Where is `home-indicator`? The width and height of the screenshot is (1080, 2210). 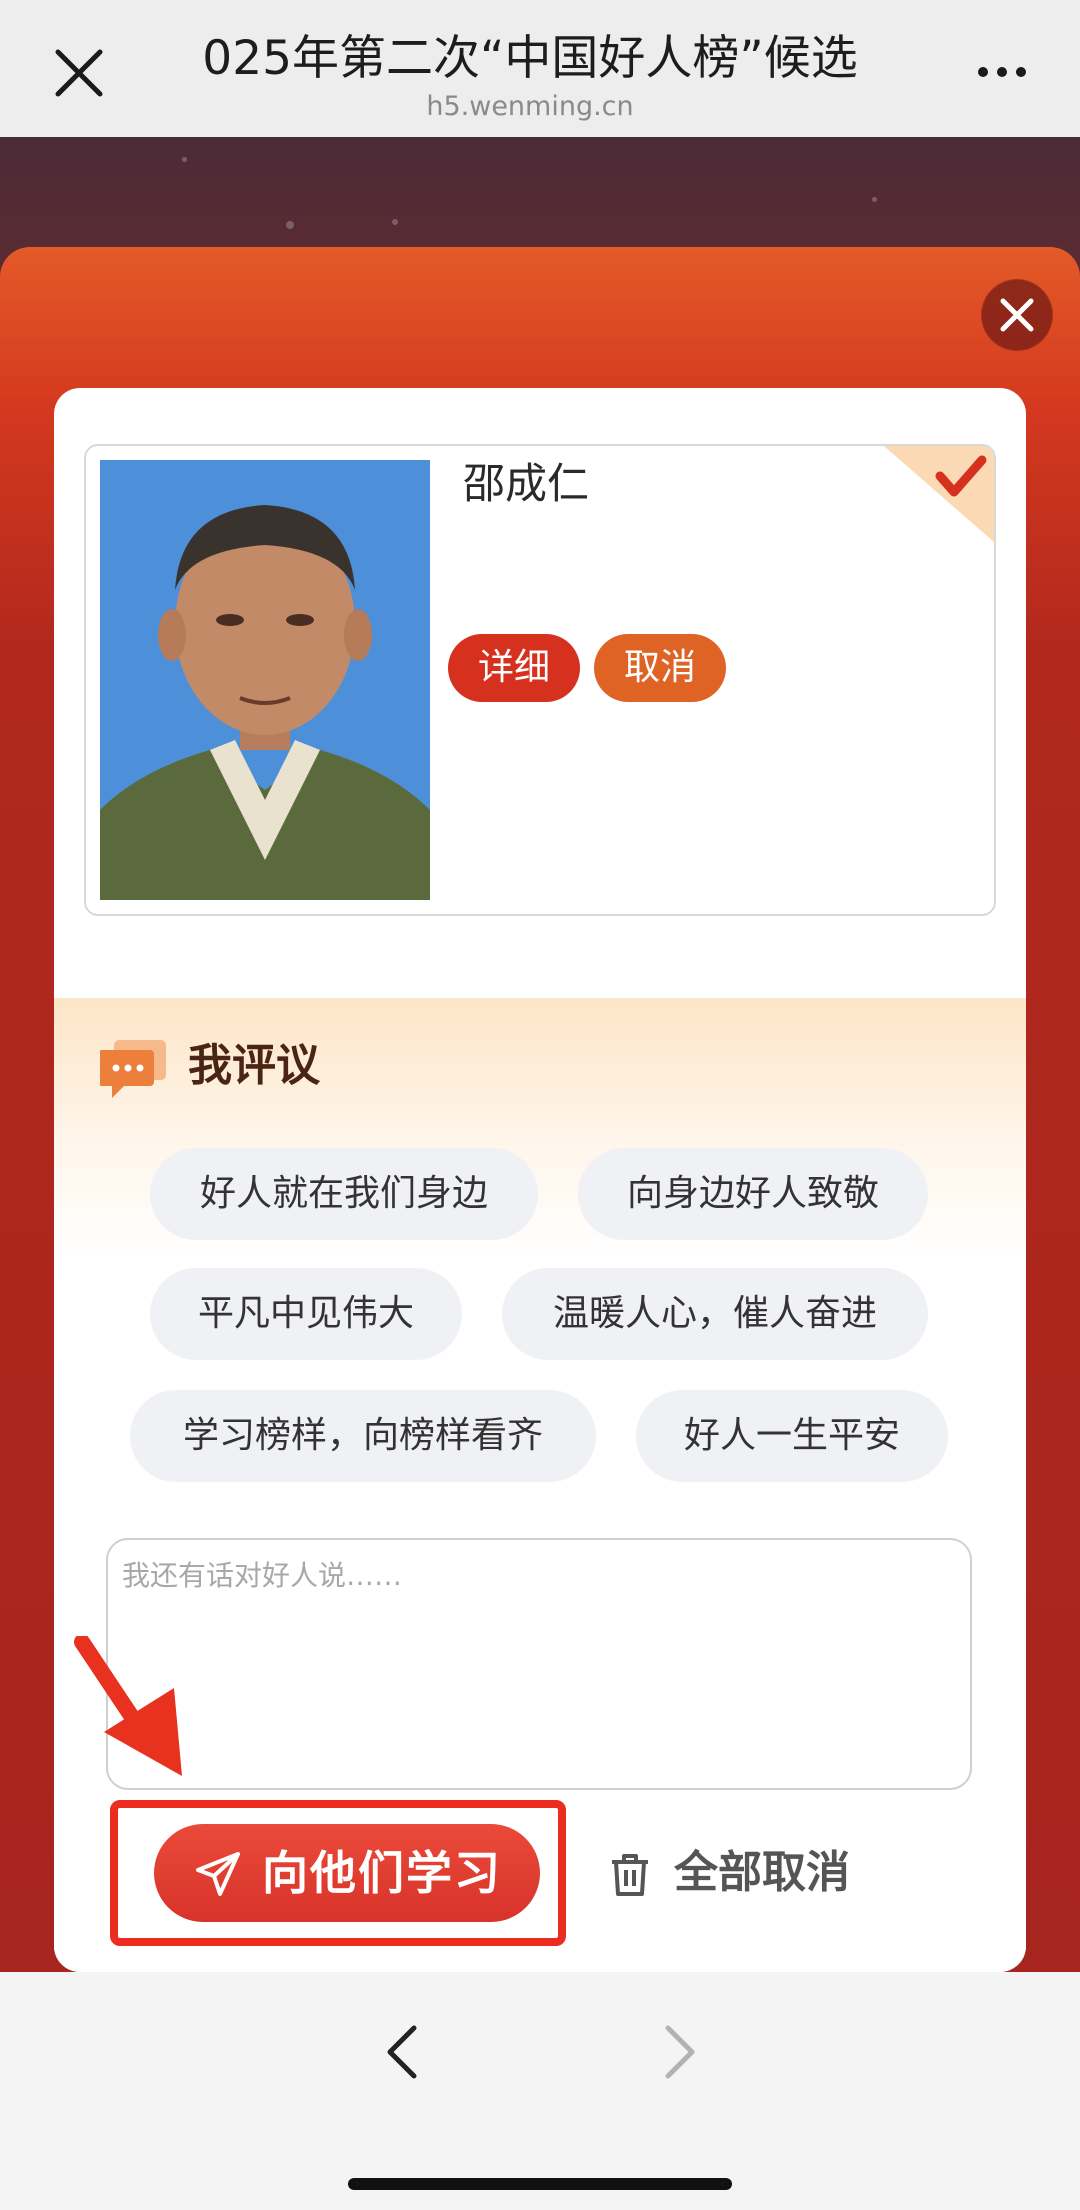
home-indicator is located at coordinates (540, 2184).